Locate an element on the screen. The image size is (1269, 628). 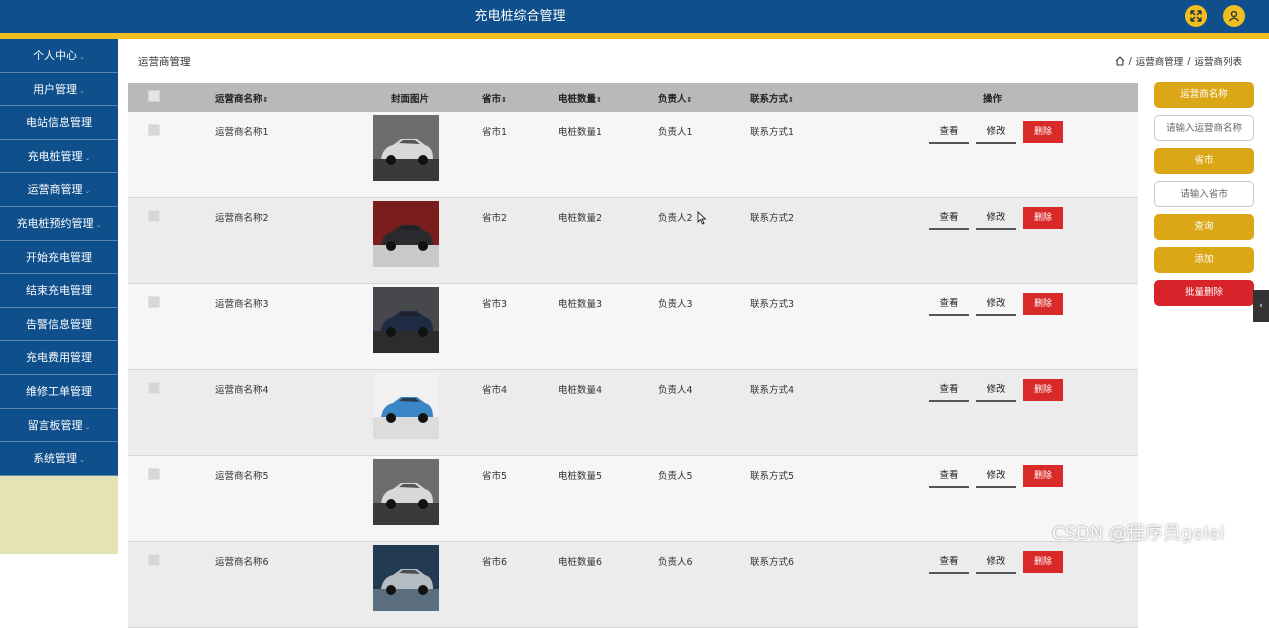
sidebar-item-end-charging: 结束充电管理 is located at coordinates (59, 291).